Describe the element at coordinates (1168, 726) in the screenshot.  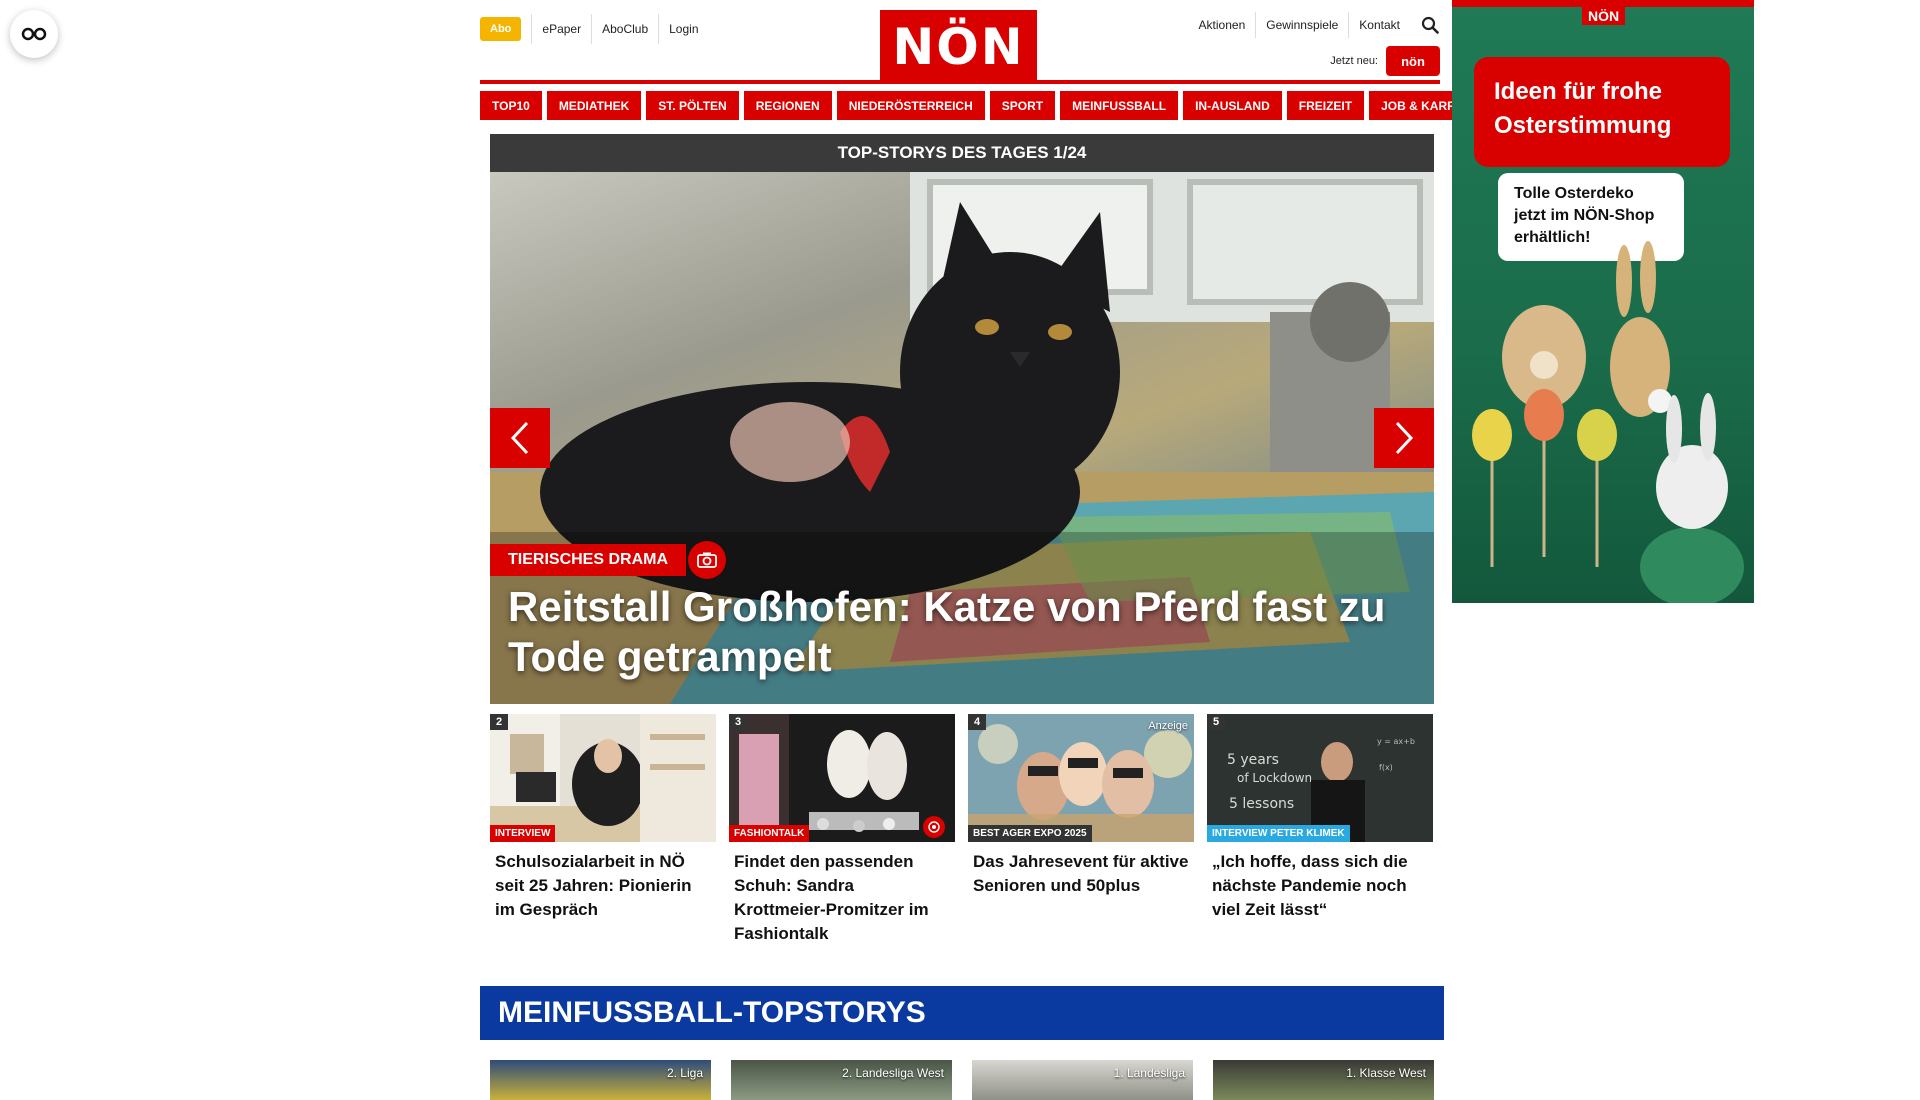
I see `ad-label: Anzeige` at that location.